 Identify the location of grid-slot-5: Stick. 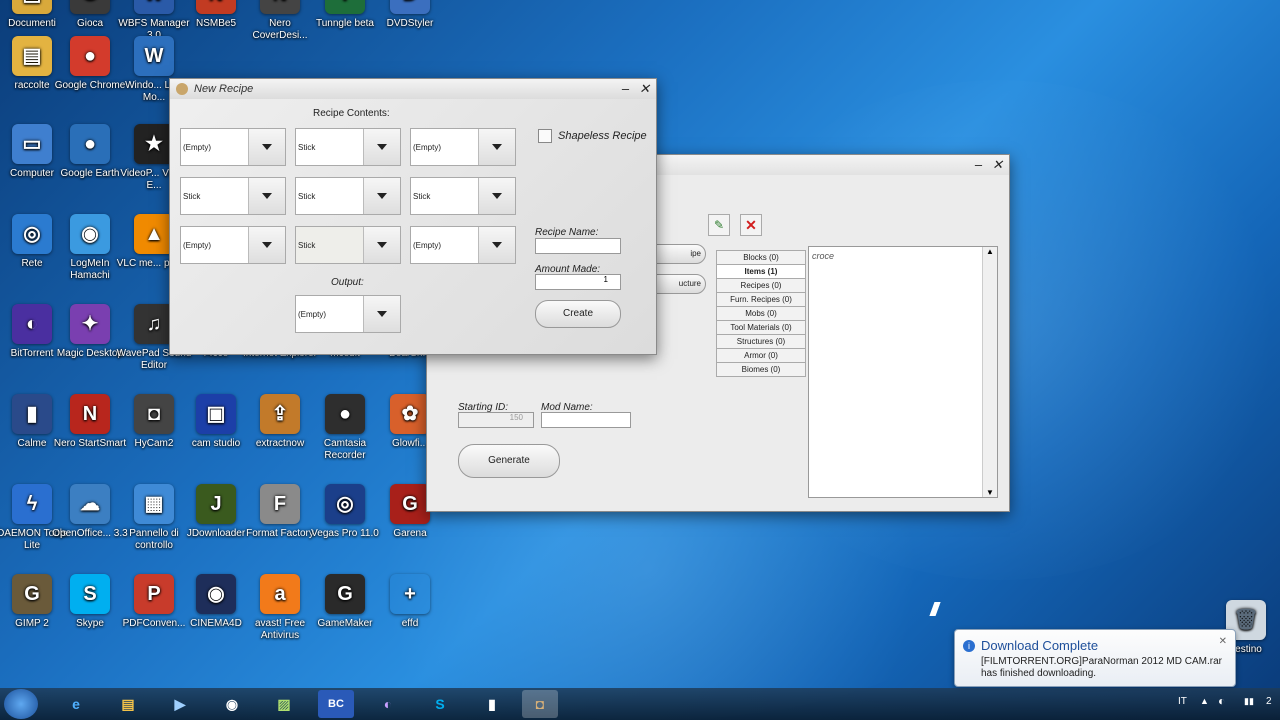
(348, 196).